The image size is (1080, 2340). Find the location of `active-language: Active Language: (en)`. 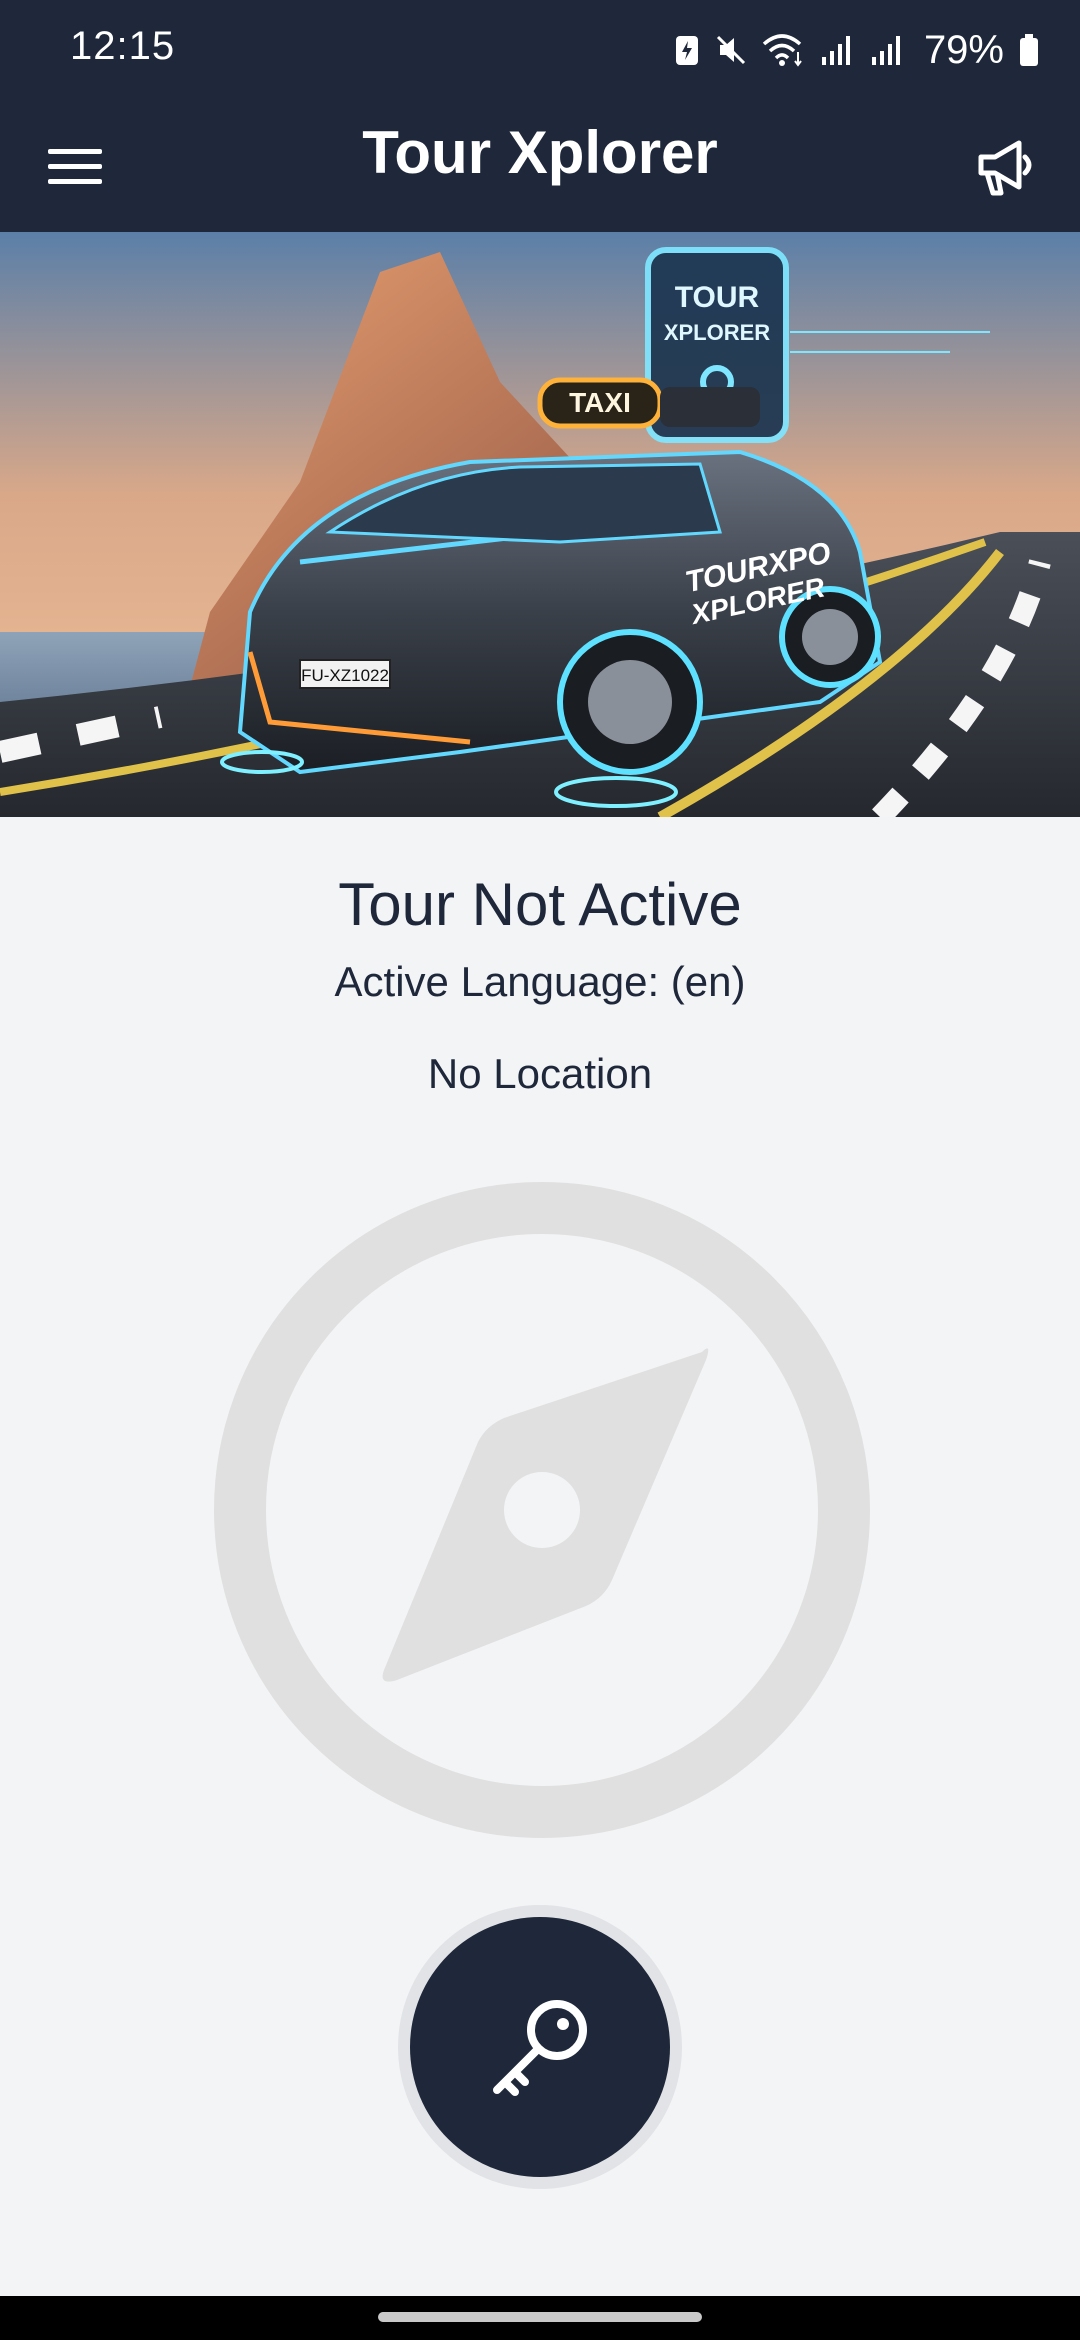

active-language: Active Language: (en) is located at coordinates (540, 981).